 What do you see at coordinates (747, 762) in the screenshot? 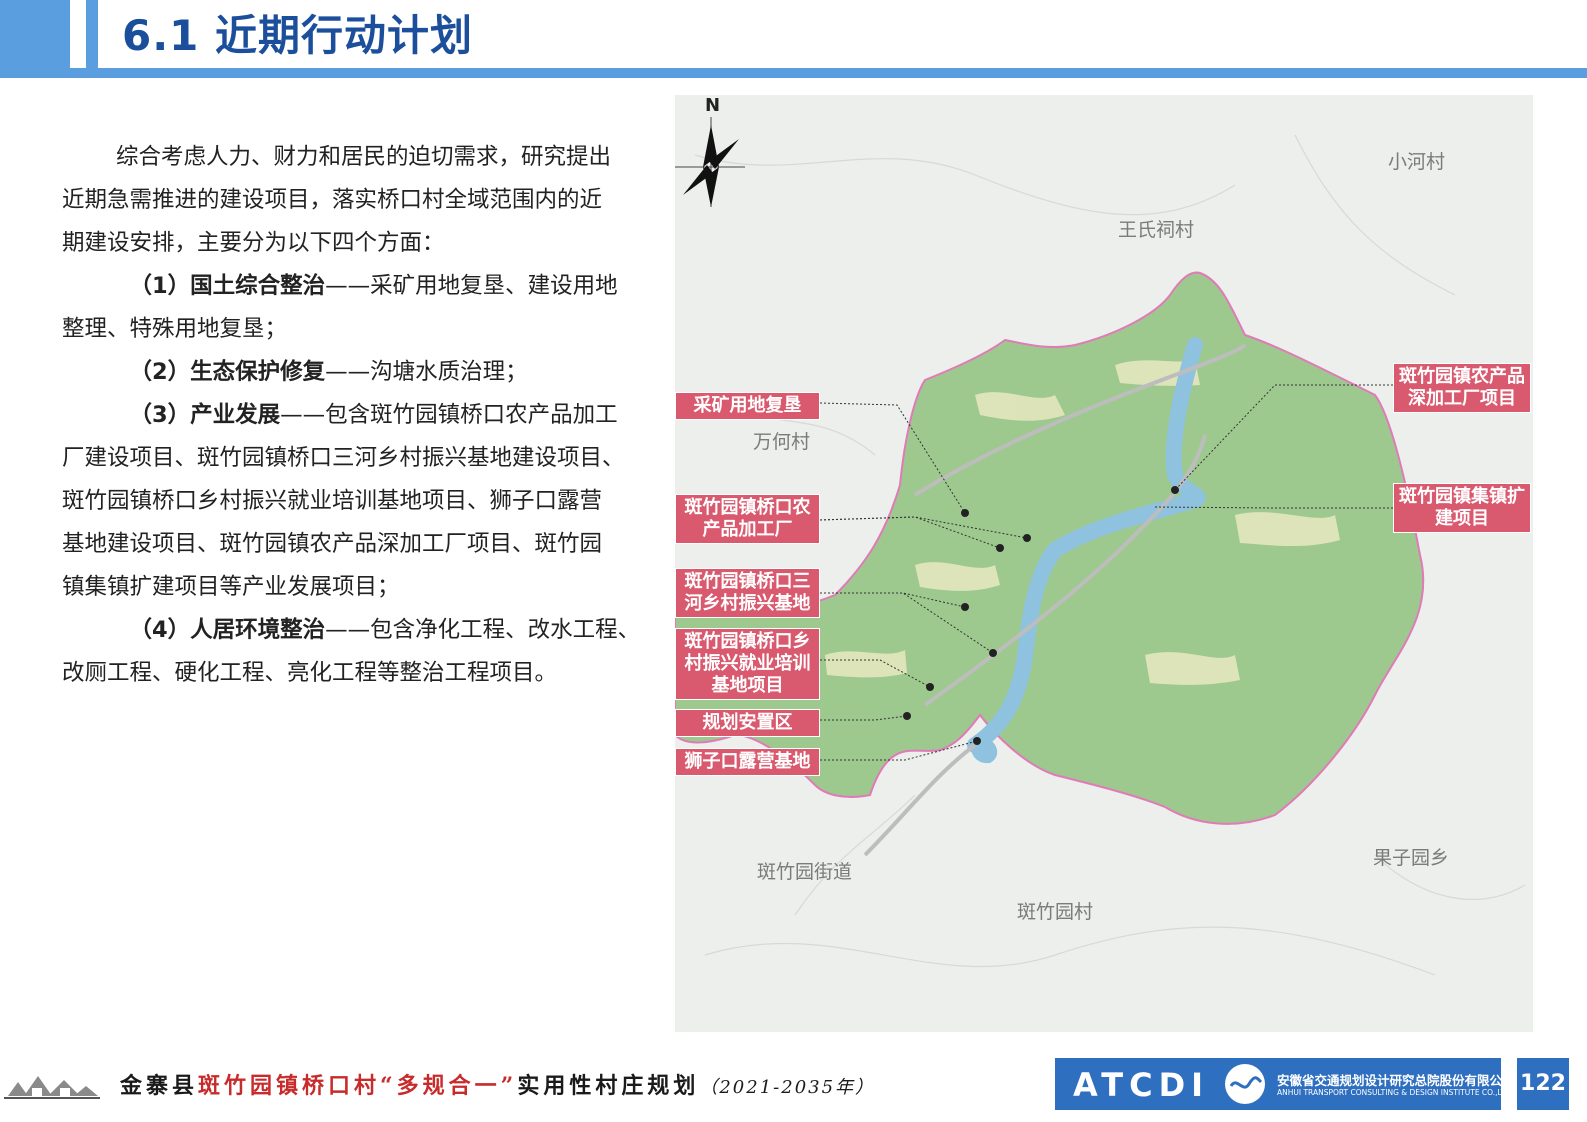
I see `callout-shizikou: 狮子口露营基地` at bounding box center [747, 762].